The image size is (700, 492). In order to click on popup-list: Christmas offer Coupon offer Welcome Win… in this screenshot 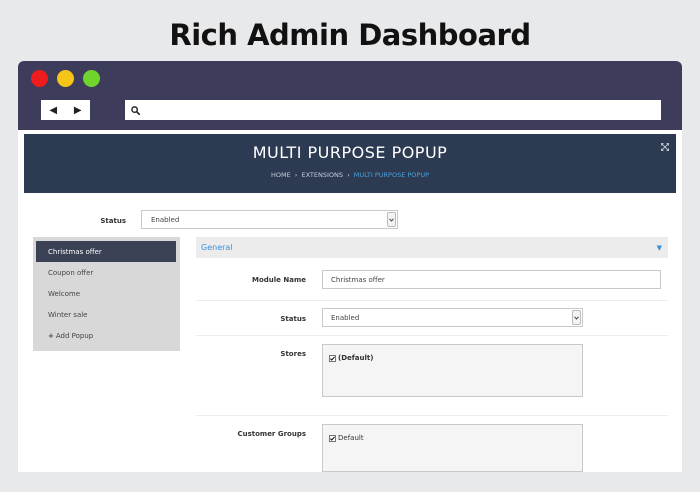, I will do `click(106, 294)`.